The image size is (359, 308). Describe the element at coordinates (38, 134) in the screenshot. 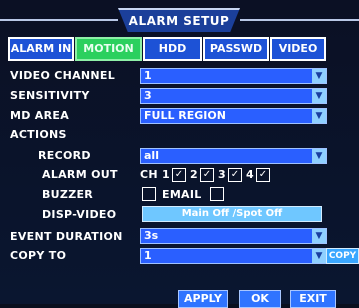

I see `actions-heading: ACTIONS` at that location.